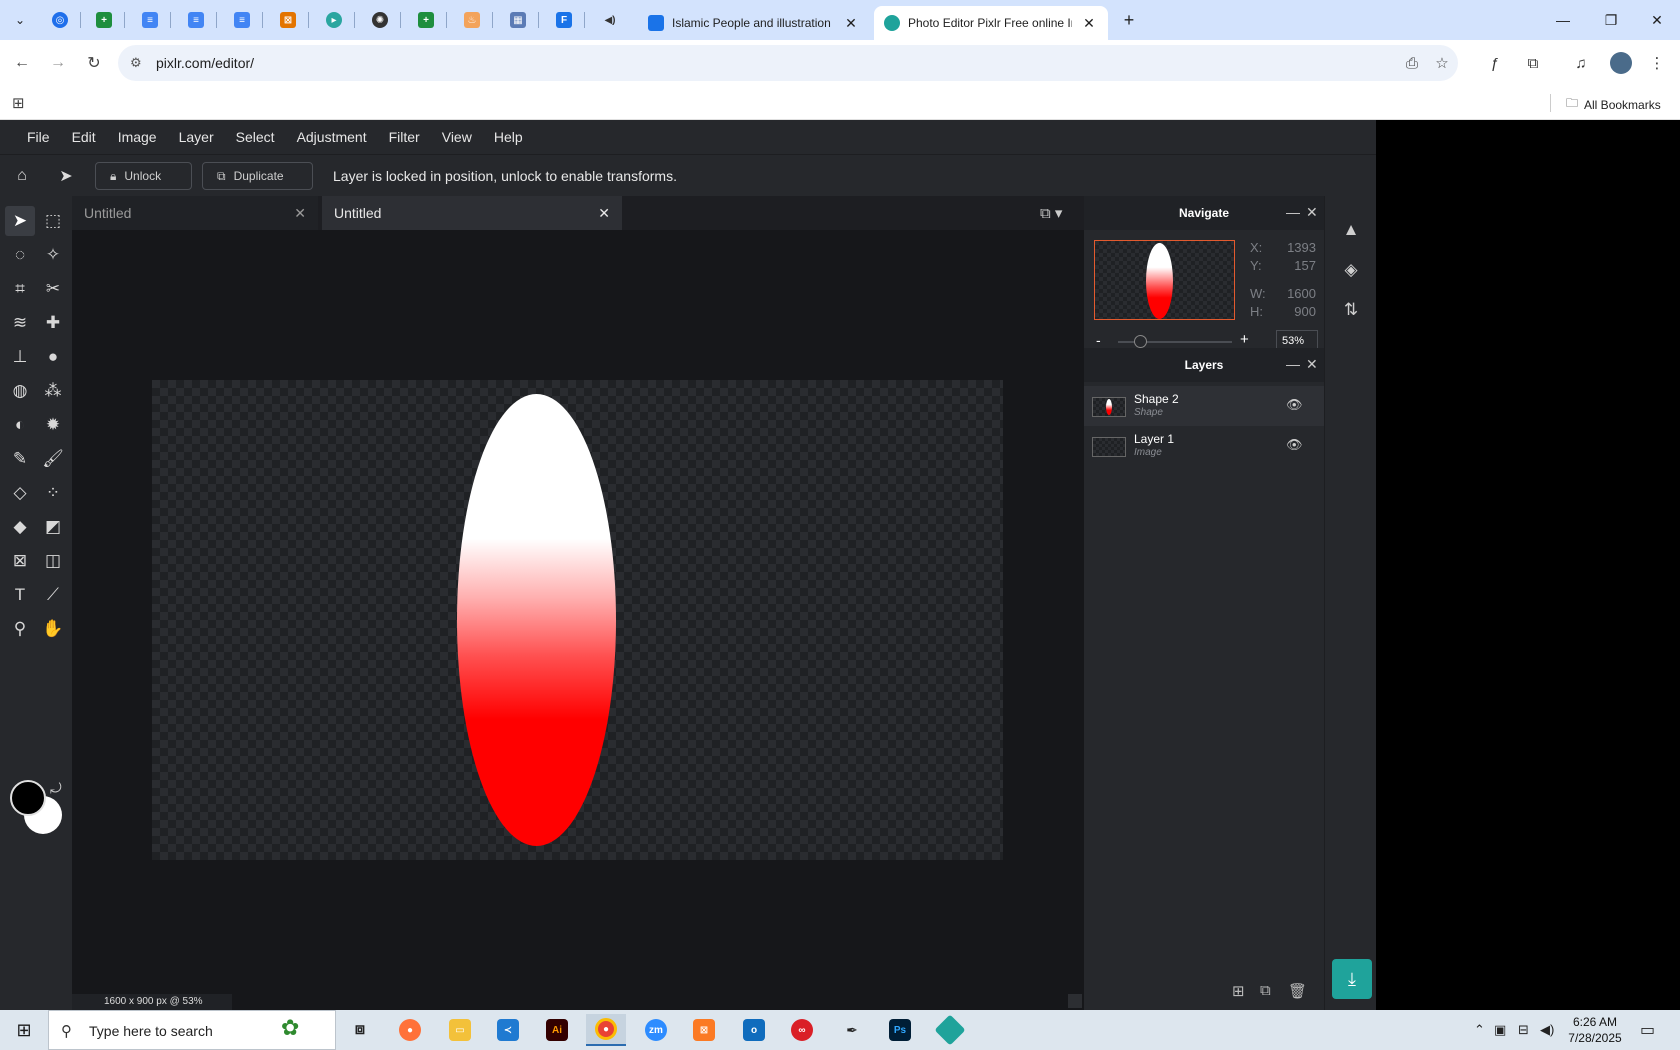  Describe the element at coordinates (404, 137) in the screenshot. I see `menu-filter: Filter` at that location.